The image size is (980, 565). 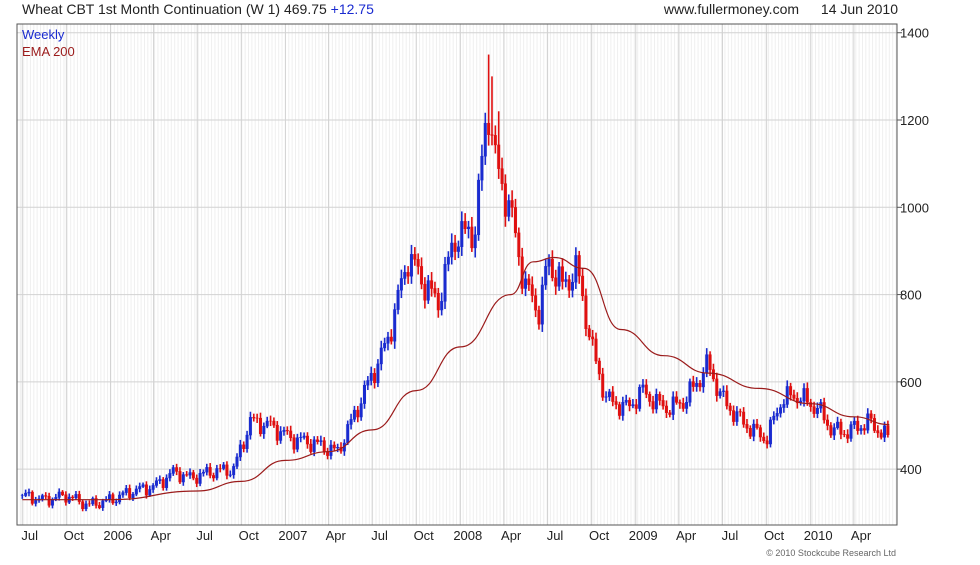 What do you see at coordinates (914, 120) in the screenshot?
I see `y-tick-label: 1200` at bounding box center [914, 120].